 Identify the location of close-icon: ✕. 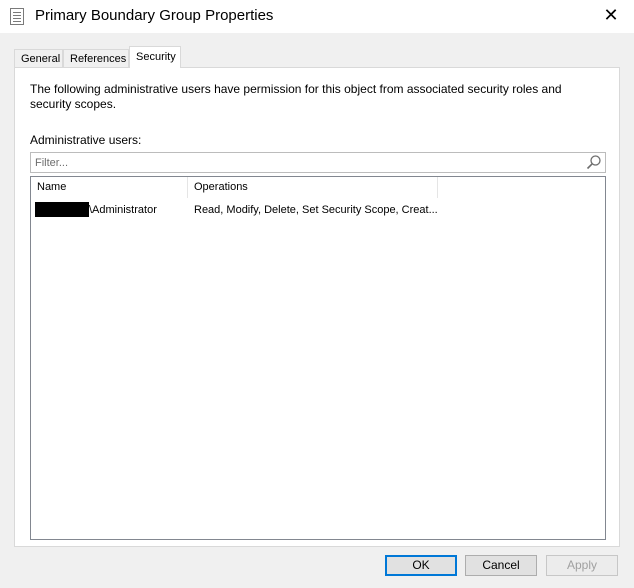
(611, 14).